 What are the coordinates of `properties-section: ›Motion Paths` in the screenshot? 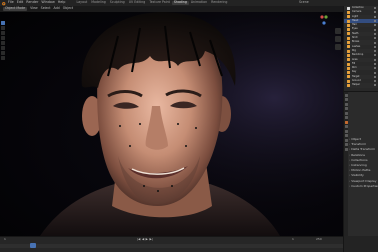 It's located at (359, 170).